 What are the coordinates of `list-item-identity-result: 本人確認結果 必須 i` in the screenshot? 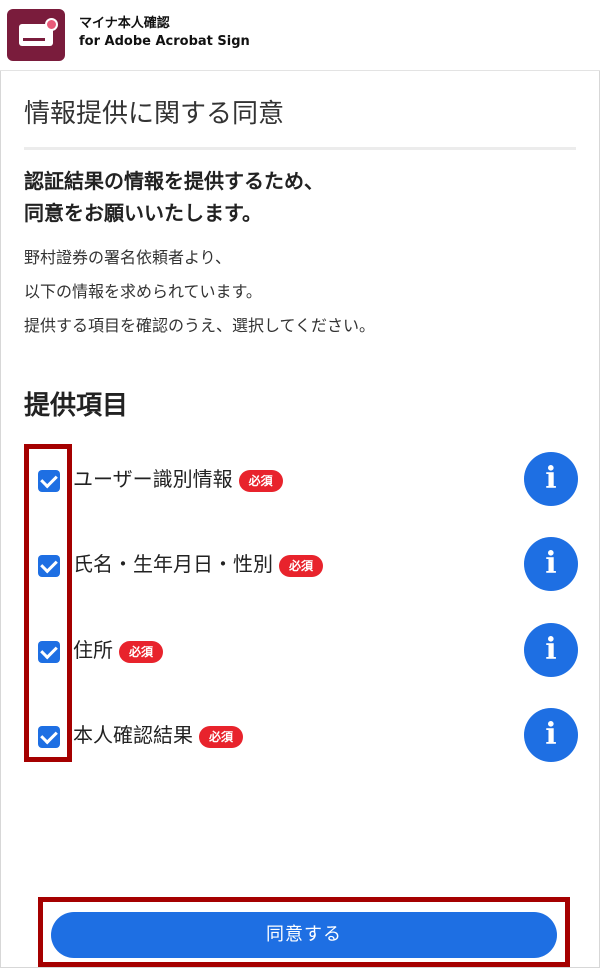 It's located at (300, 742).